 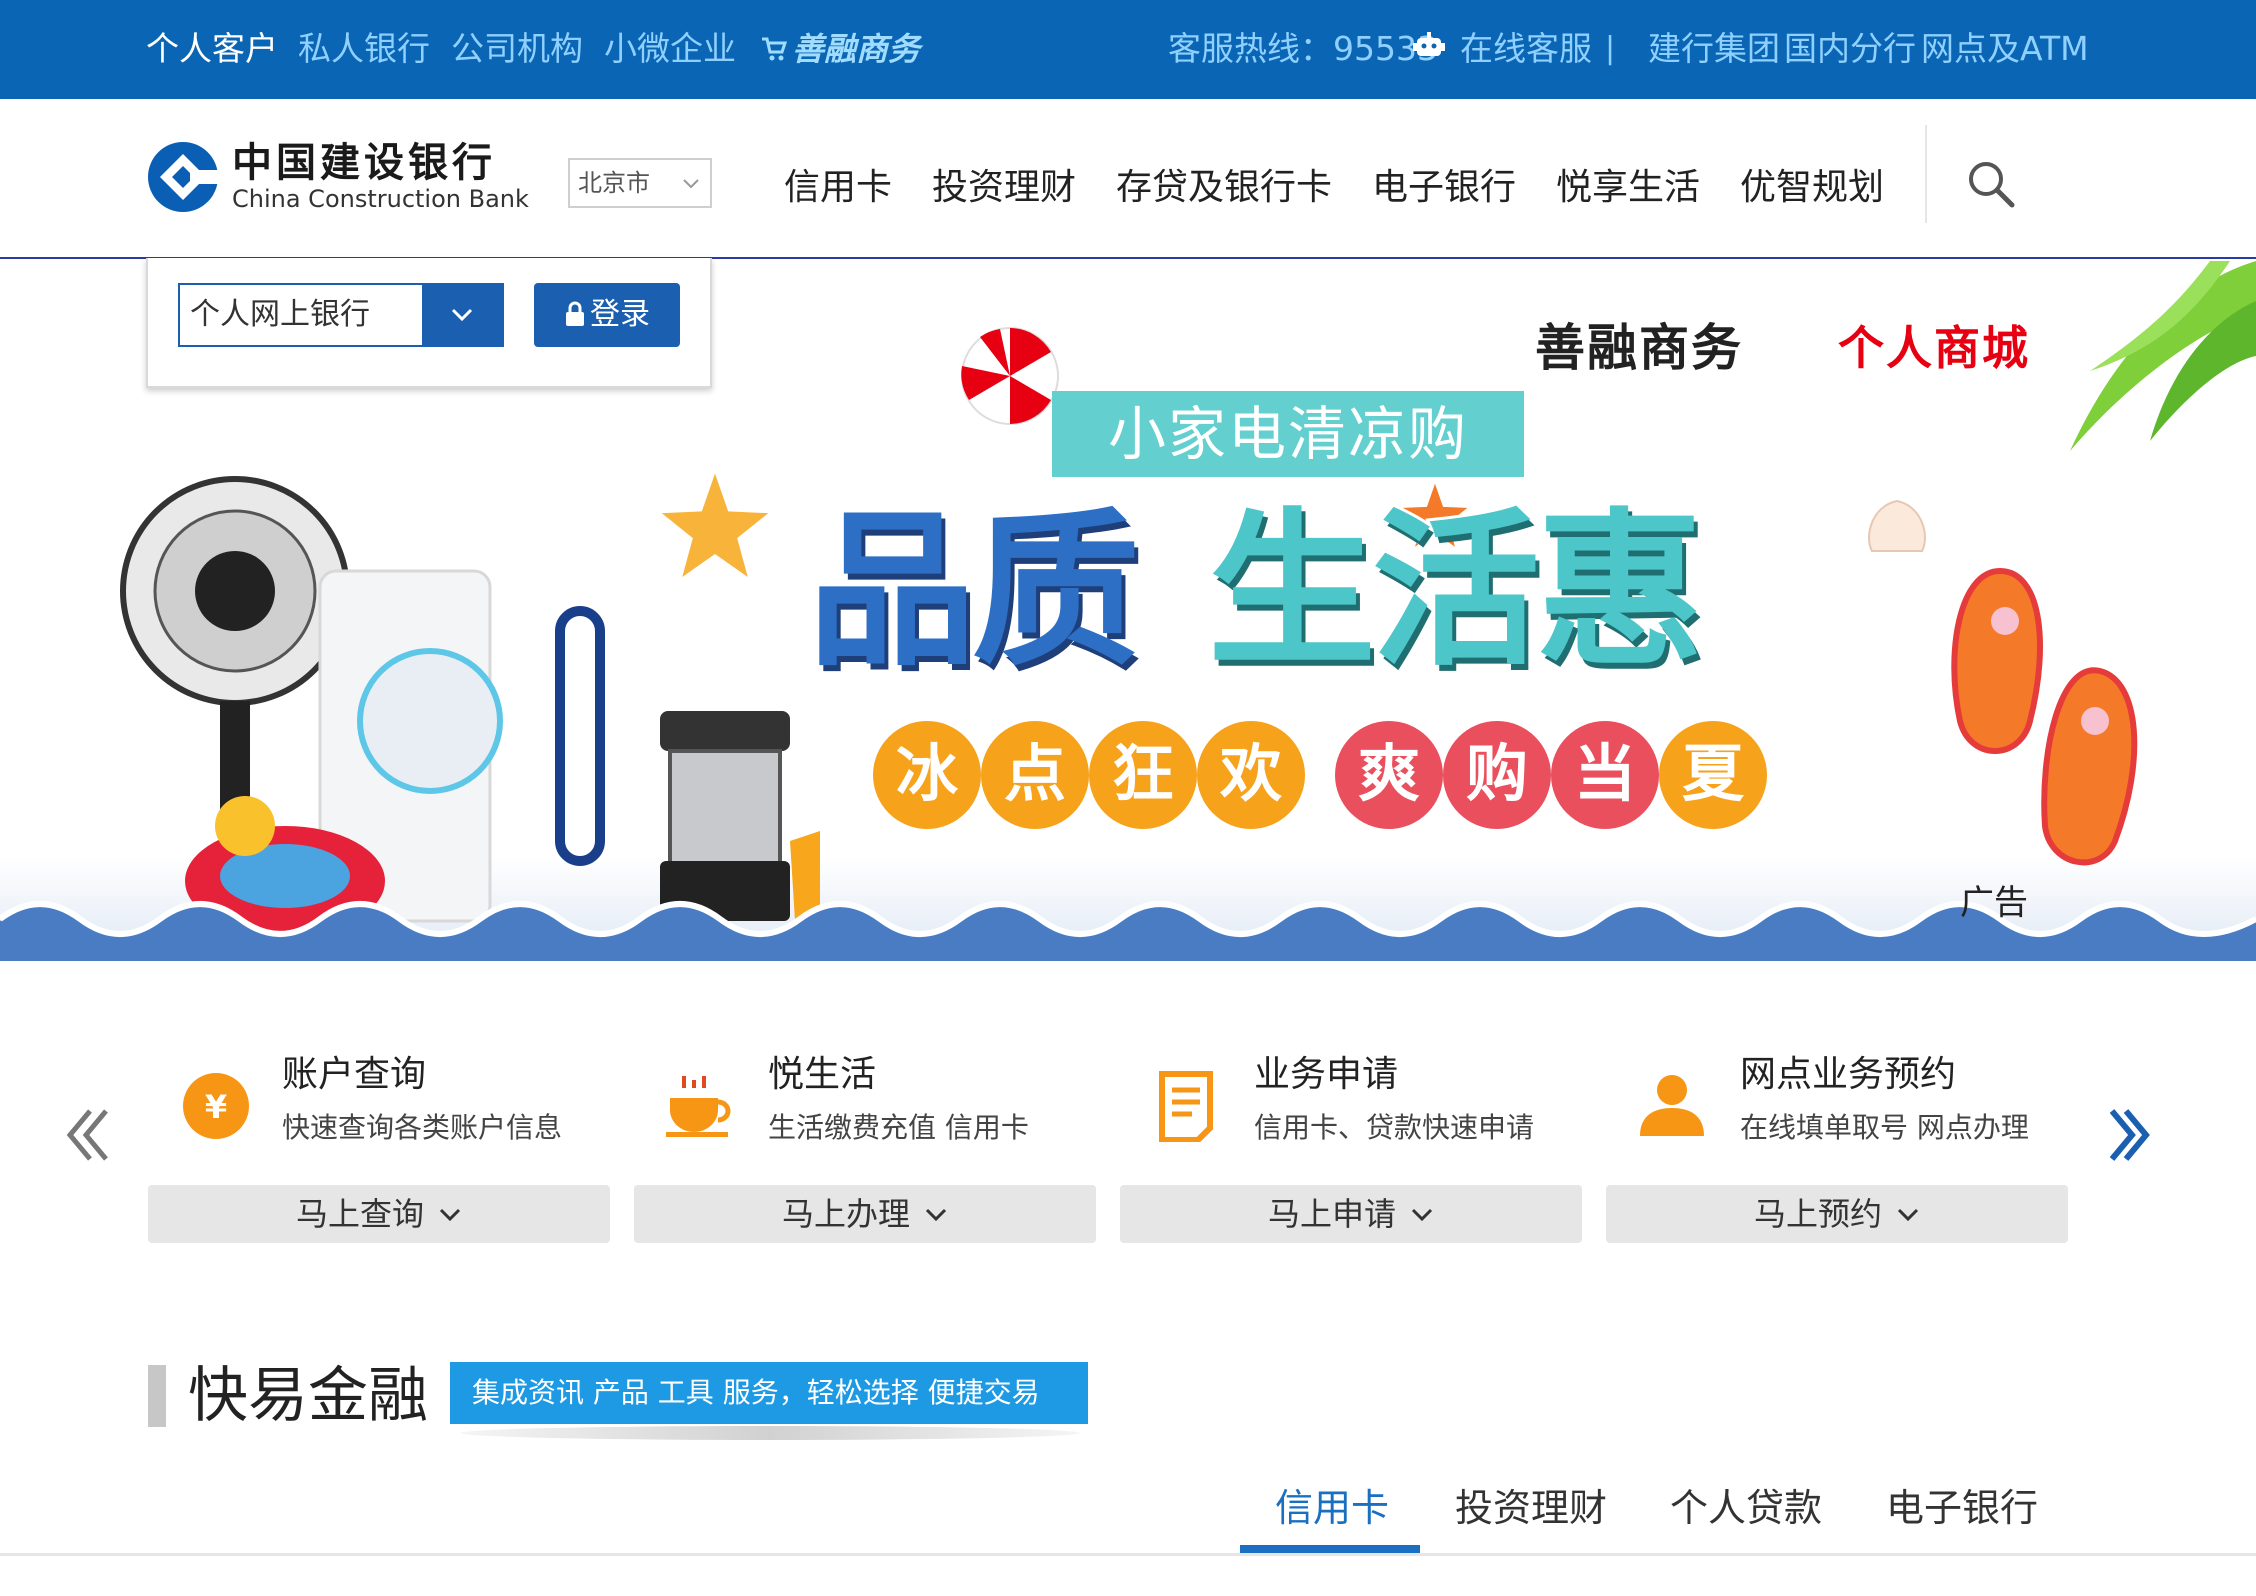 I want to click on login-button: 登录, so click(x=607, y=315).